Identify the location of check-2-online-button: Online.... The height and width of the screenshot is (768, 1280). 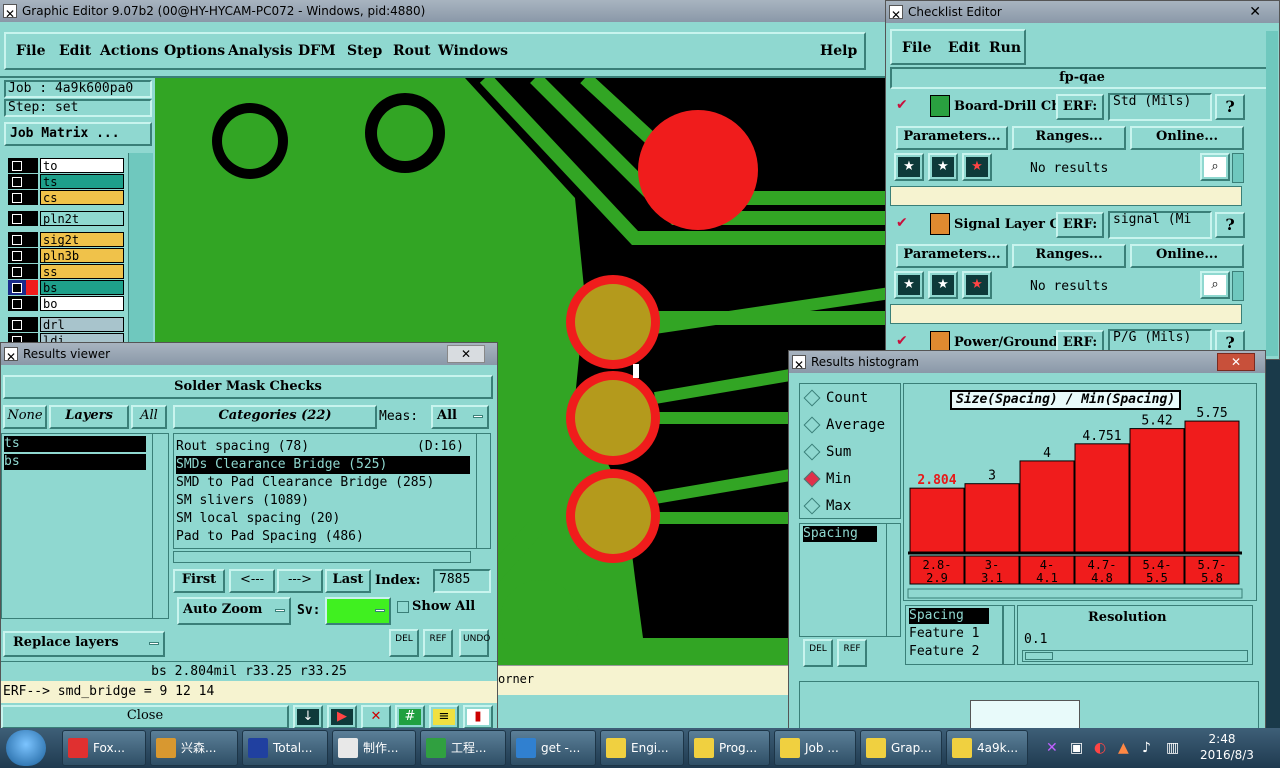
(1187, 256).